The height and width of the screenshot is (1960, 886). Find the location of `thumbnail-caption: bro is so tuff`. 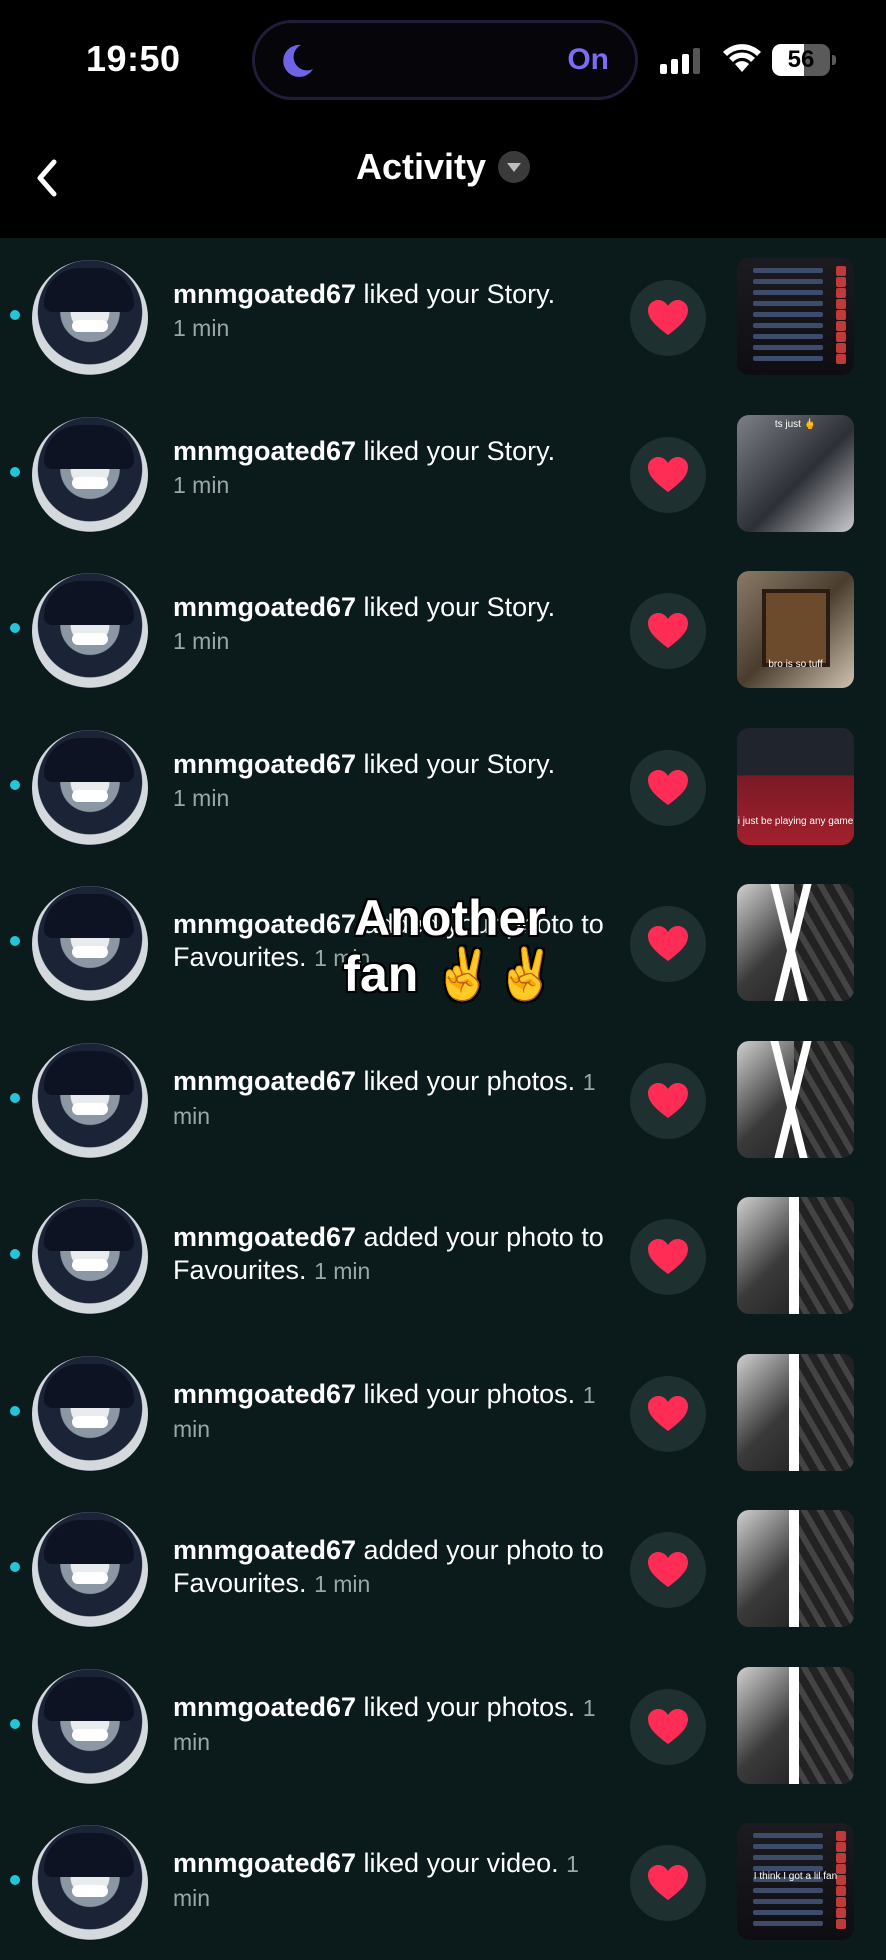

thumbnail-caption: bro is so tuff is located at coordinates (795, 664).